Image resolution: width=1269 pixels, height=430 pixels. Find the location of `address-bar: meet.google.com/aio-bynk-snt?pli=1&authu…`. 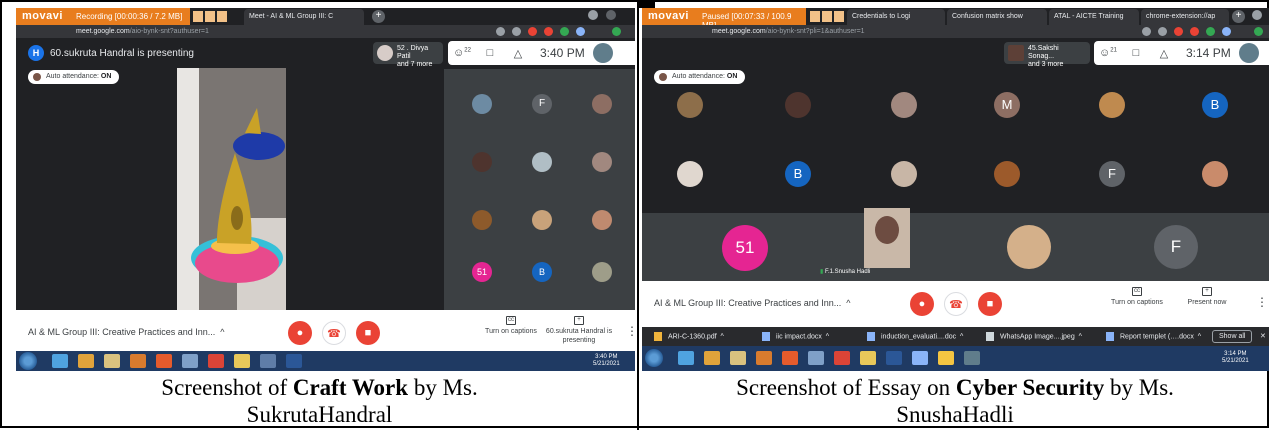

address-bar: meet.google.com/aio-bynk-snt?pli=1&authu… is located at coordinates (955, 31).